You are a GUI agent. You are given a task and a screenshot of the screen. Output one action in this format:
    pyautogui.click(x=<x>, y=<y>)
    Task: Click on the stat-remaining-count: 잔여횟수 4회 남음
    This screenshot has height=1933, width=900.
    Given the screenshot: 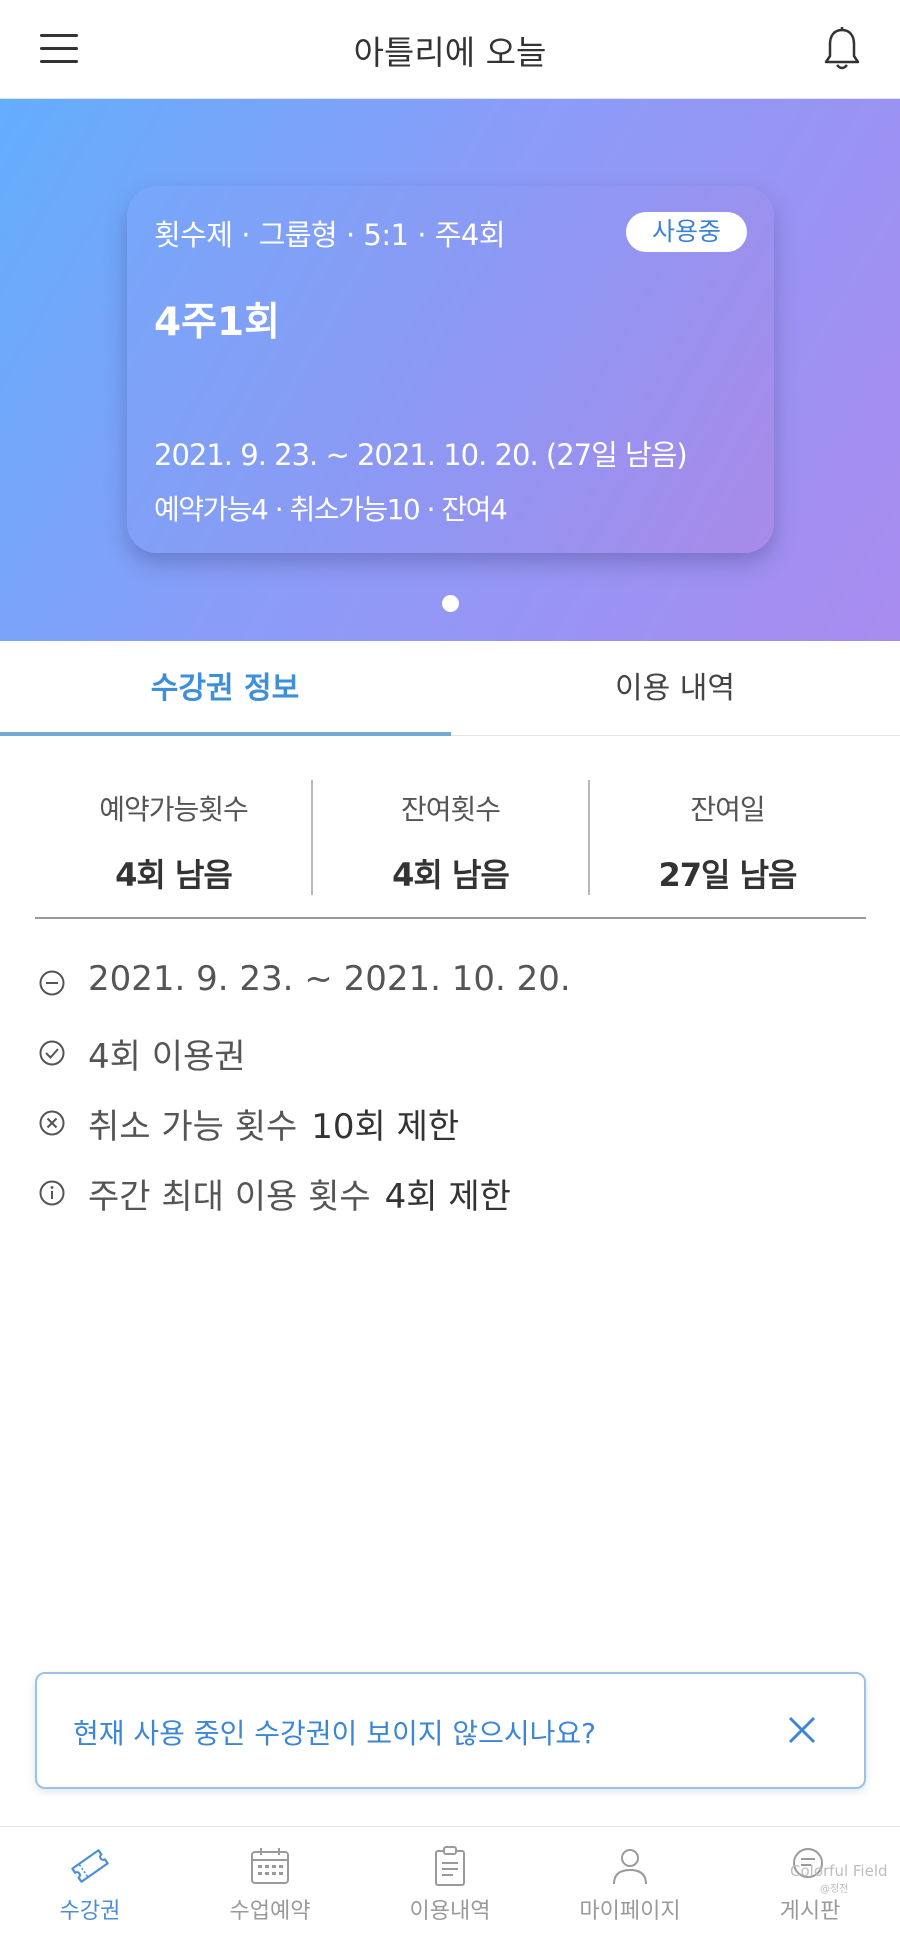 What is the action you would take?
    pyautogui.click(x=450, y=837)
    